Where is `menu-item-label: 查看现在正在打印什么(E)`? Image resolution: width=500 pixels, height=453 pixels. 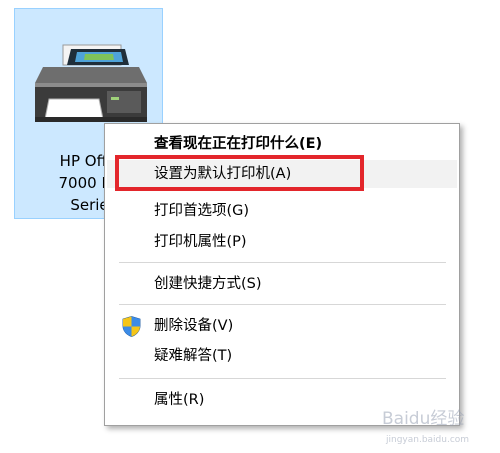 menu-item-label: 查看现在正在打印什么(E) is located at coordinates (238, 144).